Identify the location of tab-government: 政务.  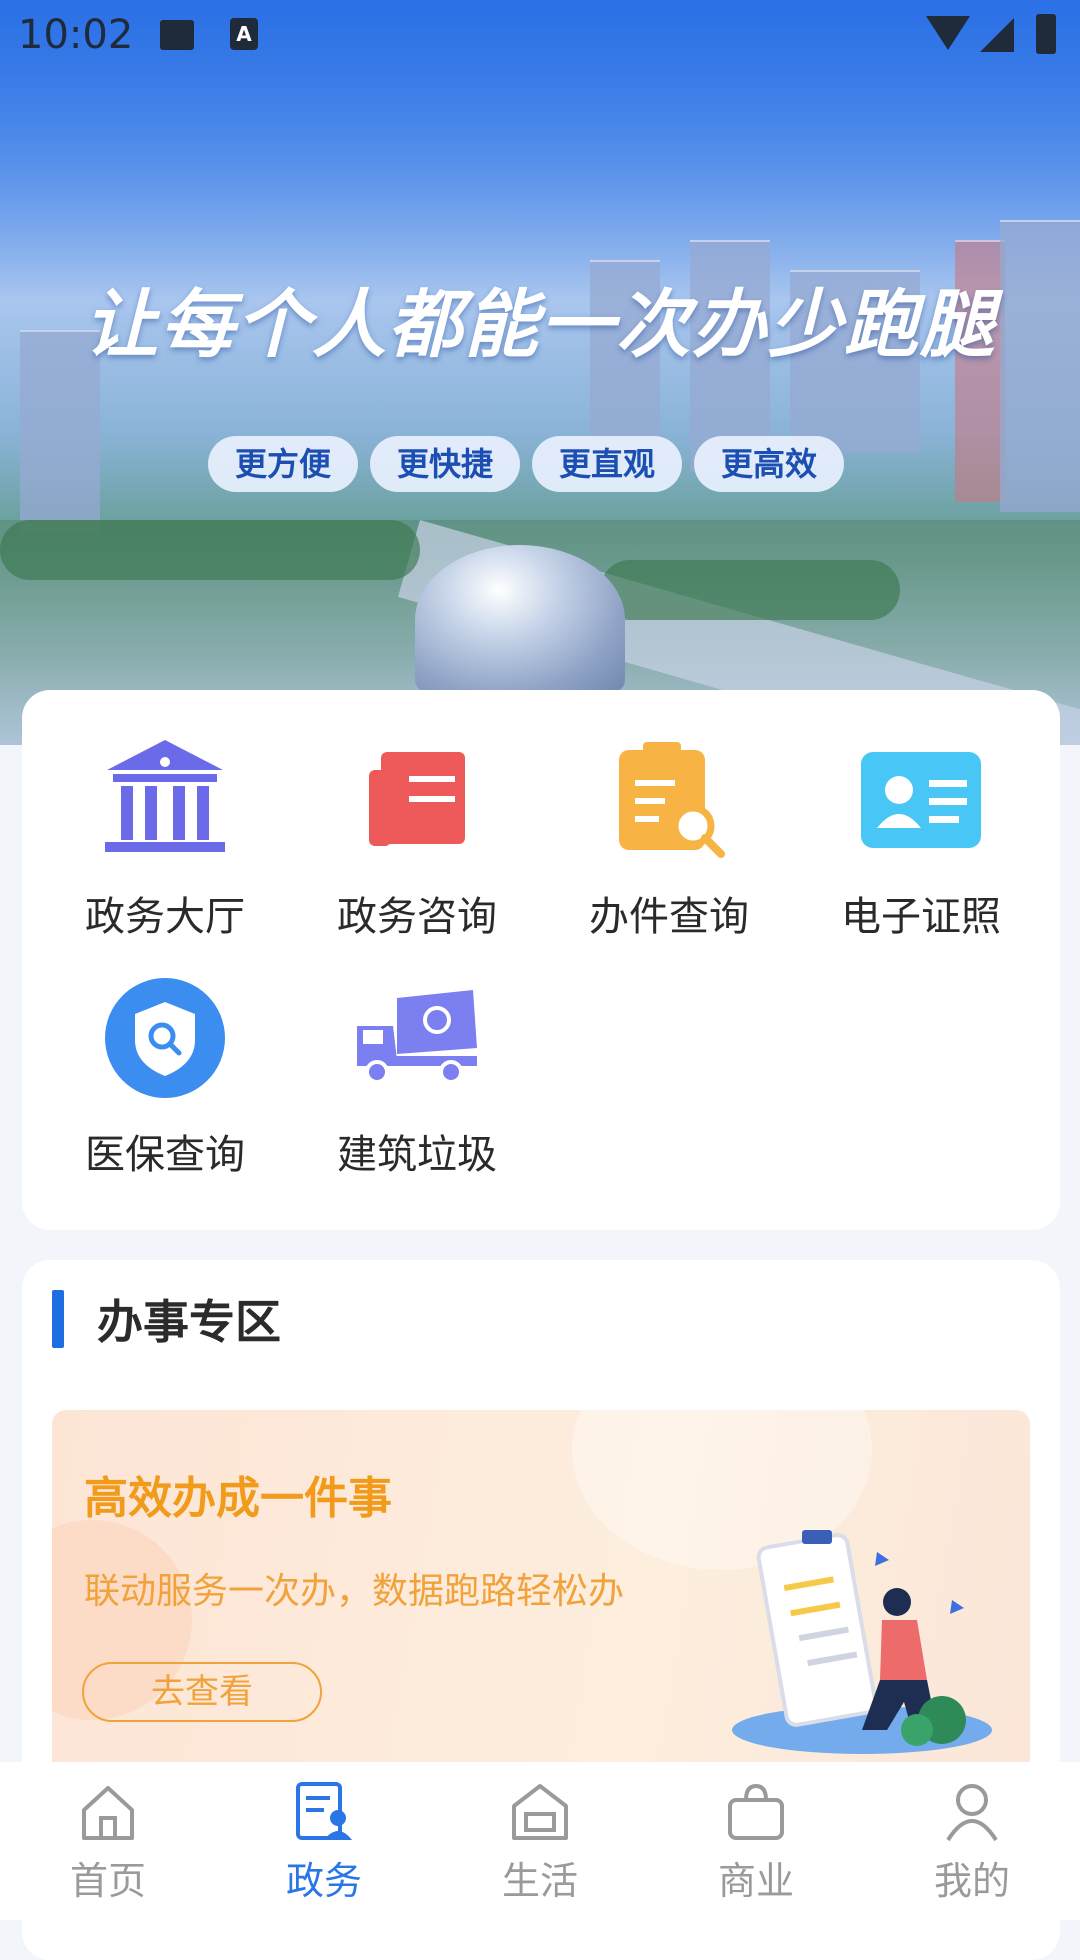
(324, 1841).